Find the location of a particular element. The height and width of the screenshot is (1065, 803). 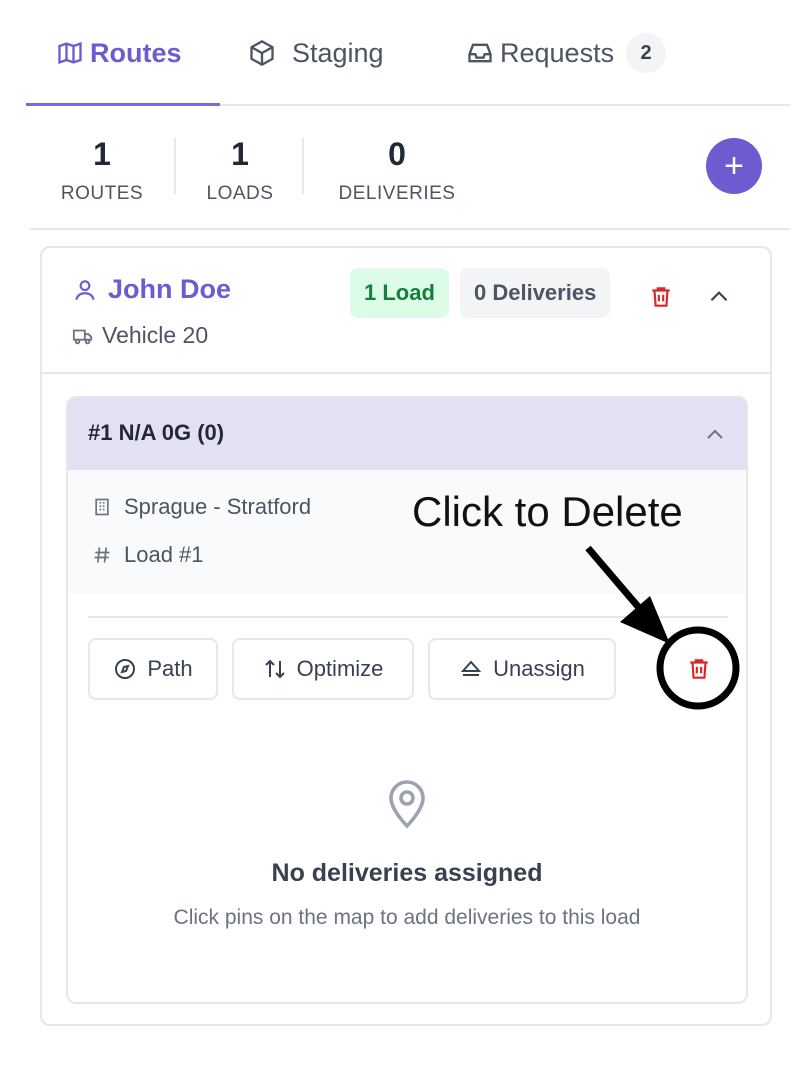

annotation-overlay is located at coordinates (662, 627).